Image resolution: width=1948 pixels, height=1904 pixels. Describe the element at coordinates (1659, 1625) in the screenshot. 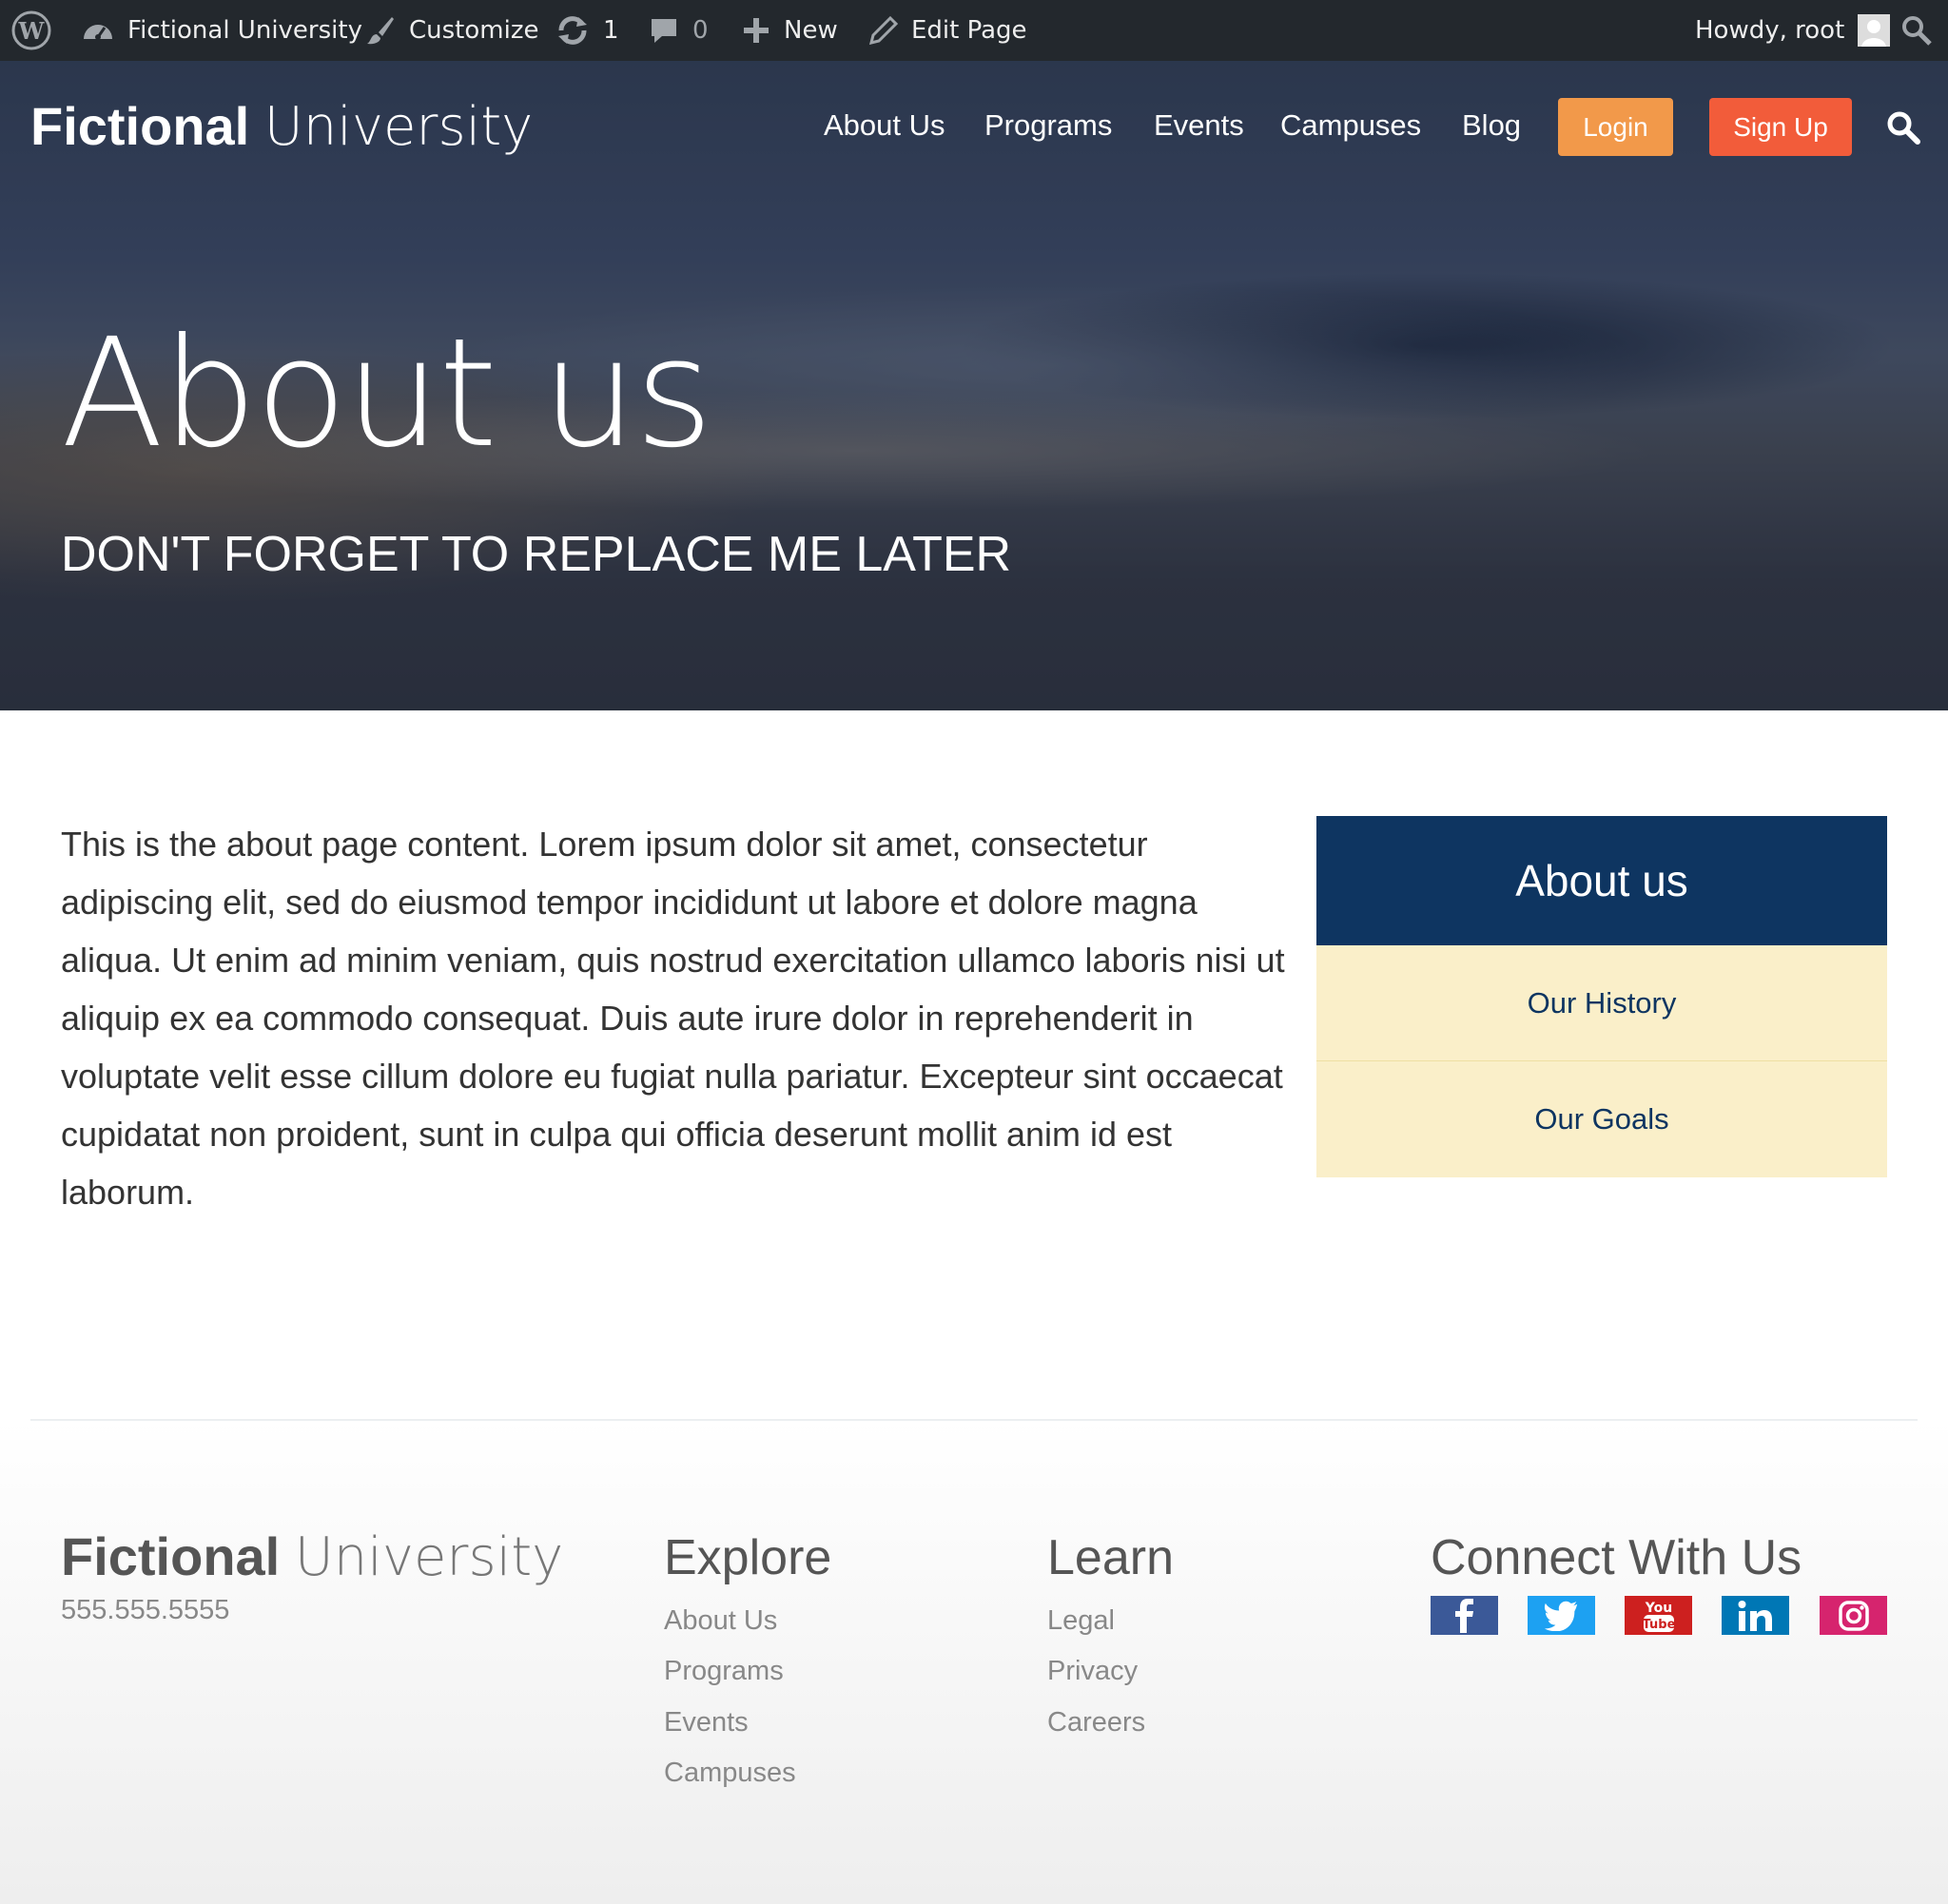

I see `svg-text: Tube` at that location.